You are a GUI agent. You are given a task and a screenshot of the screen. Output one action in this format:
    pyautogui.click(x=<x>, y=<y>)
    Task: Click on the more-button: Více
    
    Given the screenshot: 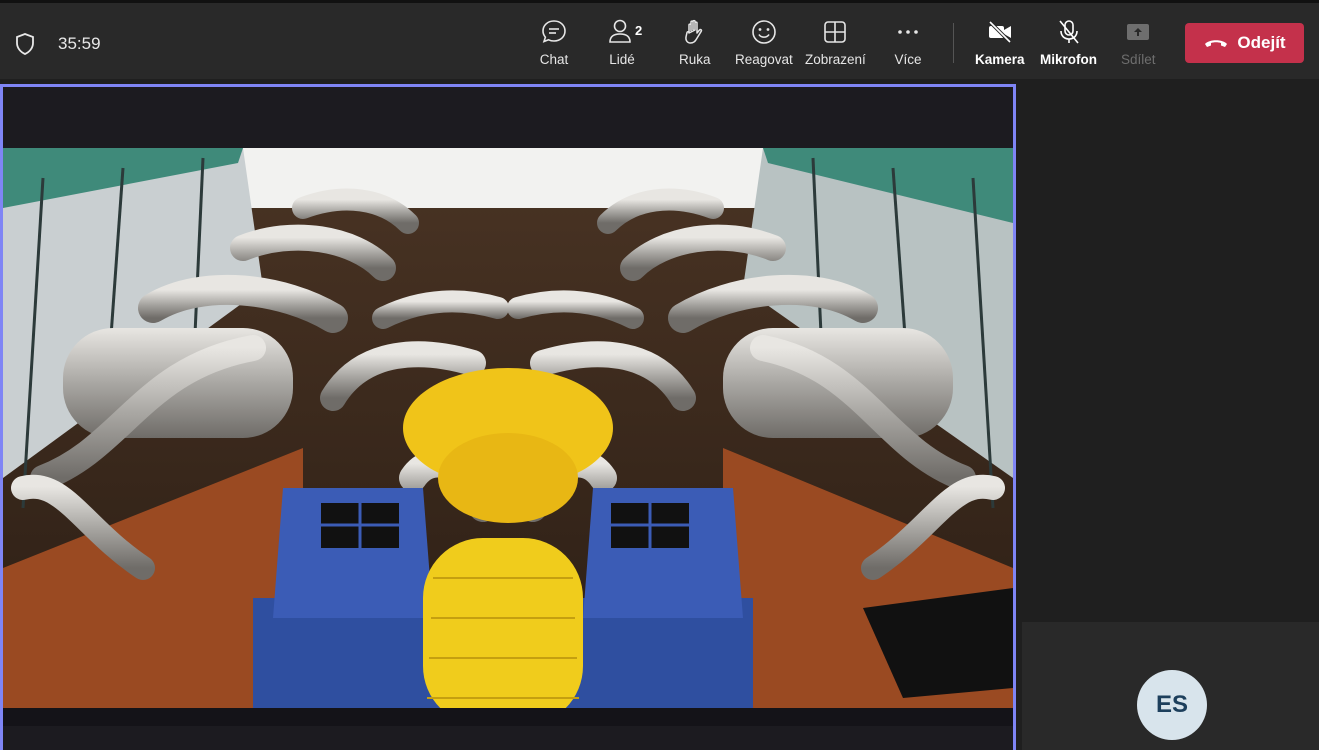 What is the action you would take?
    pyautogui.click(x=908, y=45)
    